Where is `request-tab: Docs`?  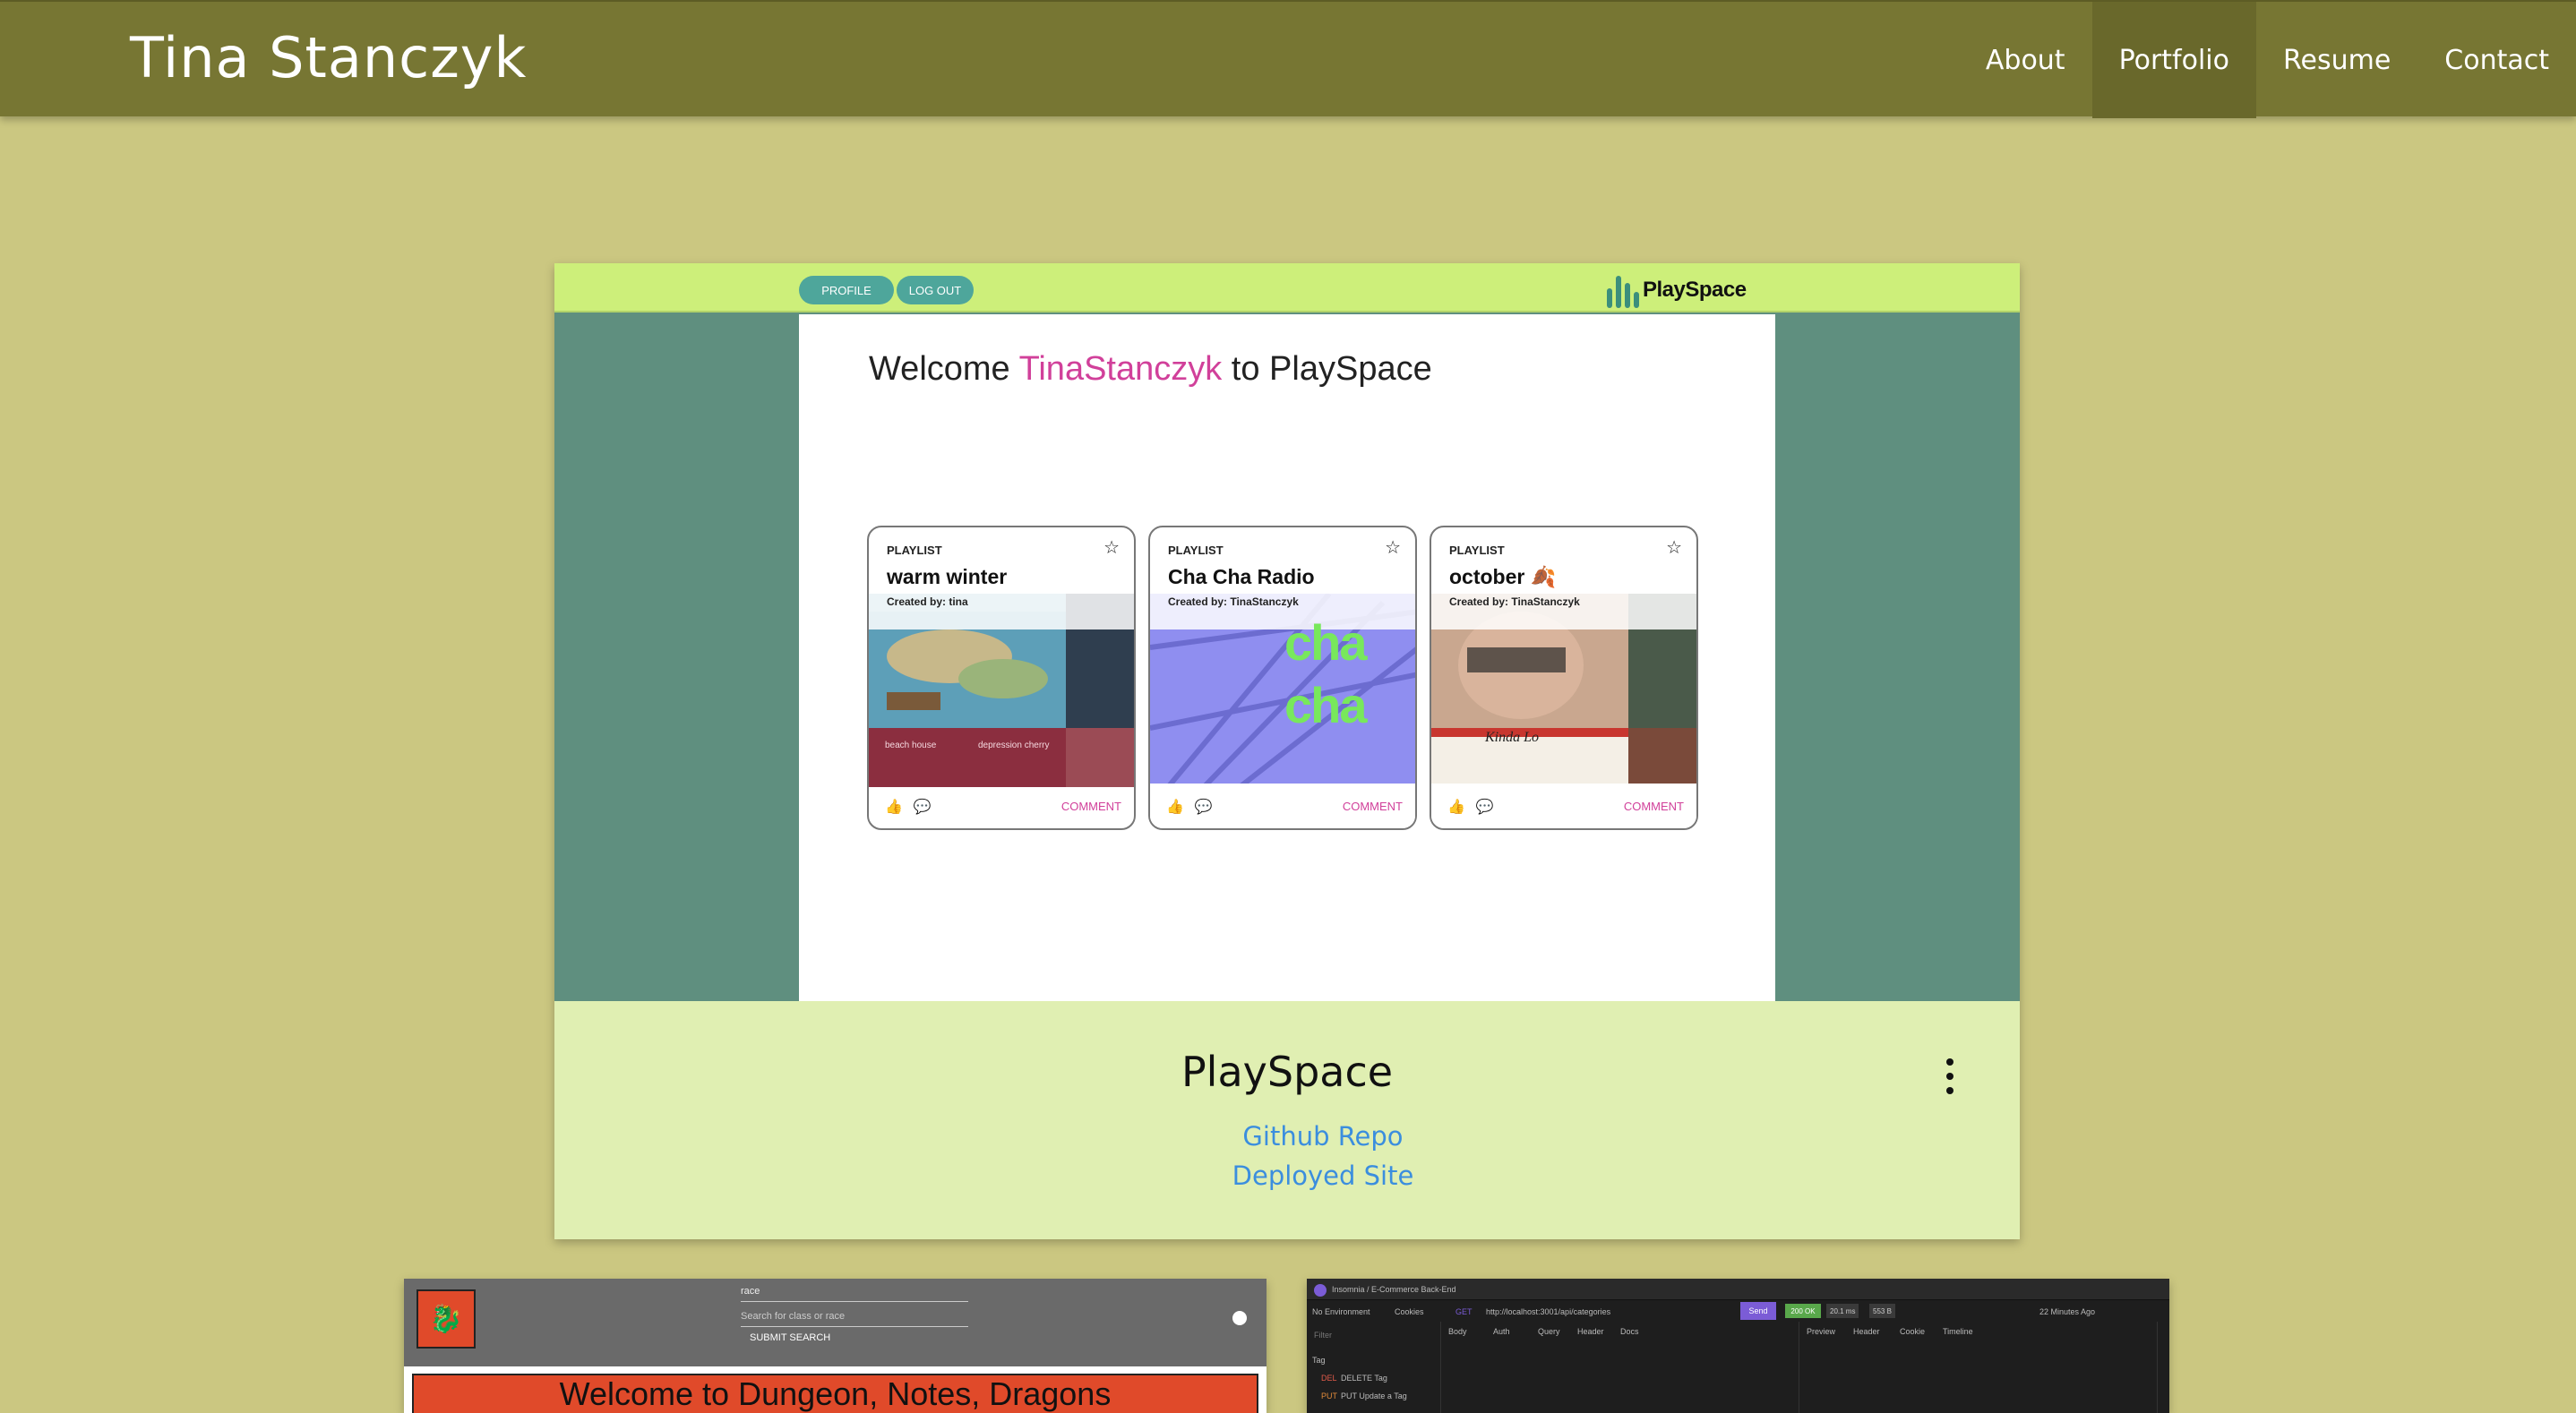 request-tab: Docs is located at coordinates (1629, 1332).